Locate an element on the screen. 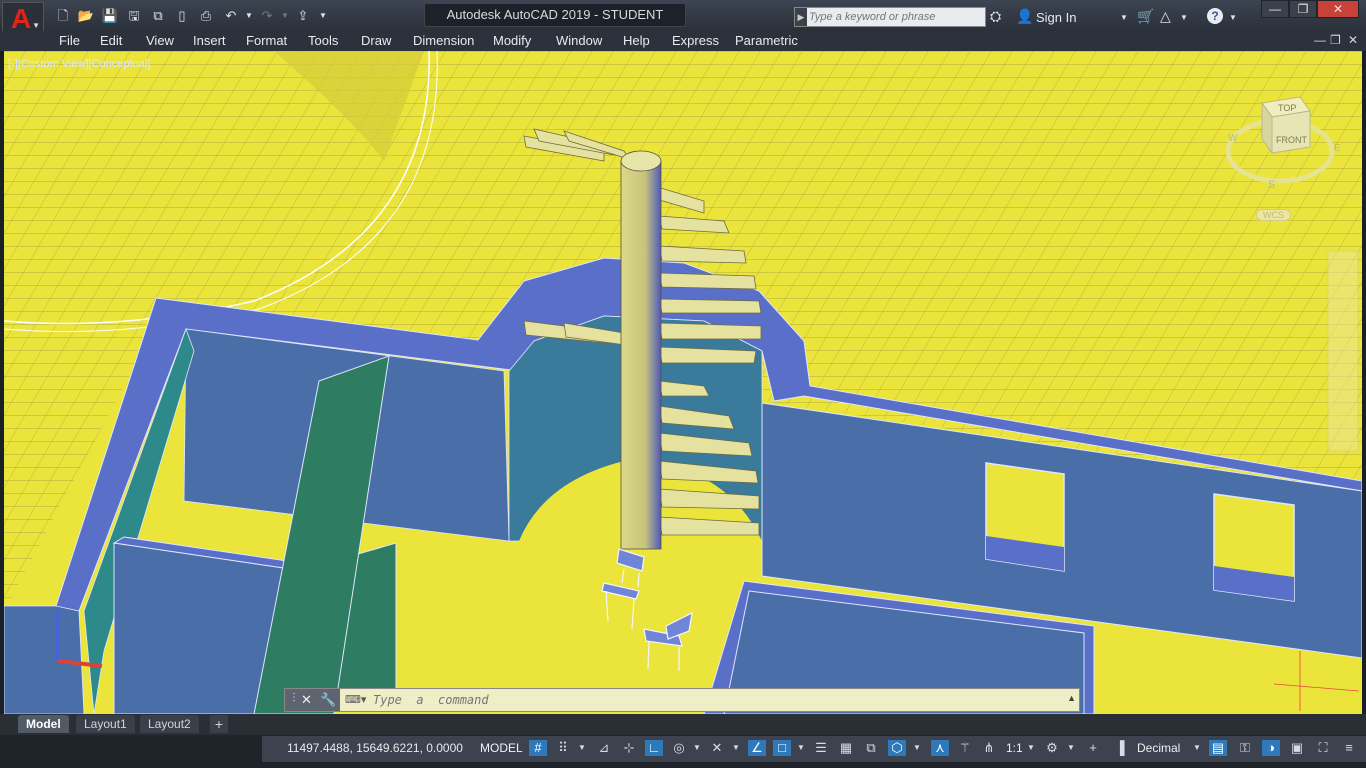  infer-constraints-icon: ⊿ is located at coordinates (604, 748).